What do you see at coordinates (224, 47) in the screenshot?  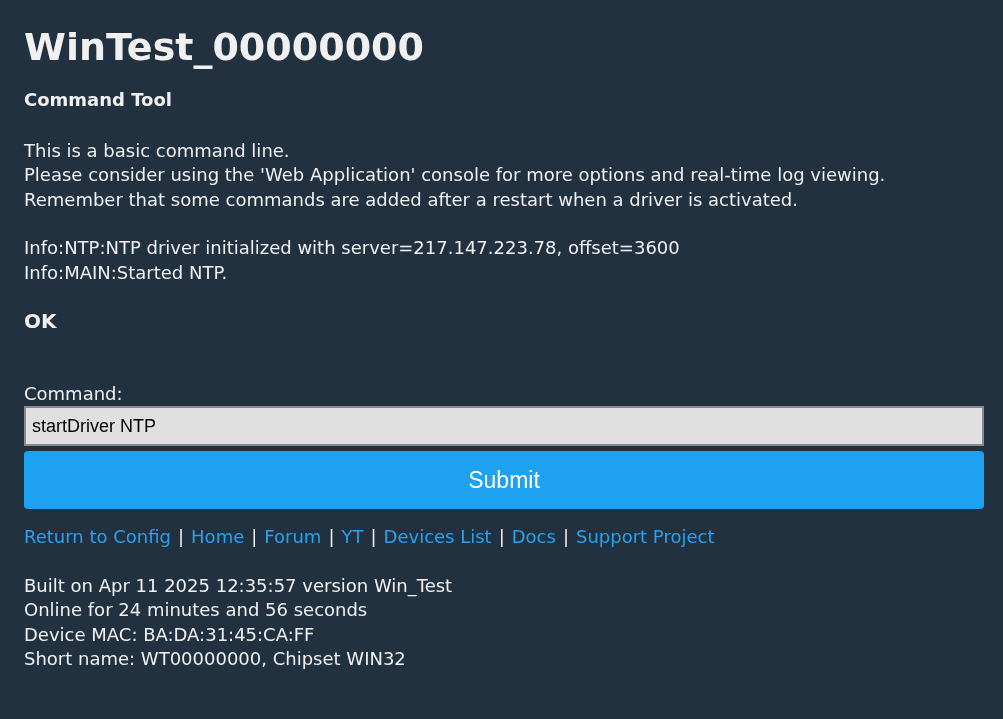 I see `page-title: WinTest_00000000` at bounding box center [224, 47].